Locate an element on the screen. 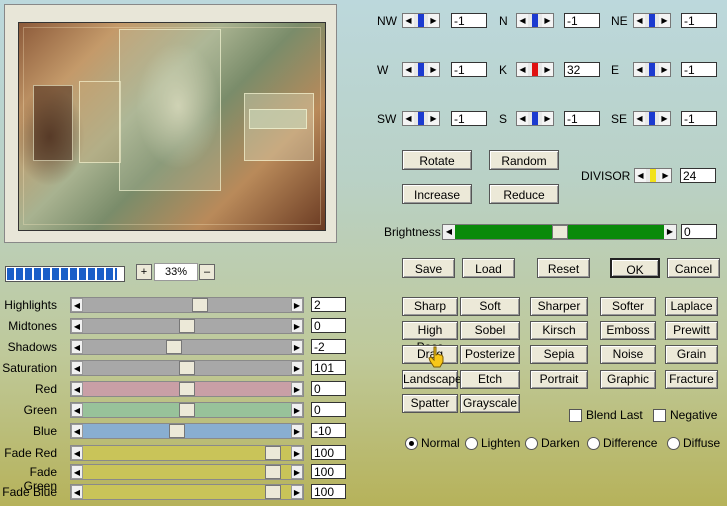 The width and height of the screenshot is (727, 506). fade-green-right-arrow: ▶ is located at coordinates (297, 472).